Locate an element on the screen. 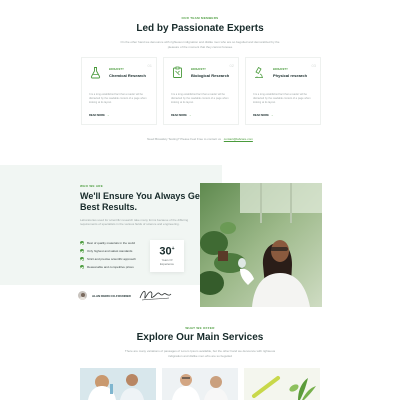  avatar is located at coordinates (82, 295).